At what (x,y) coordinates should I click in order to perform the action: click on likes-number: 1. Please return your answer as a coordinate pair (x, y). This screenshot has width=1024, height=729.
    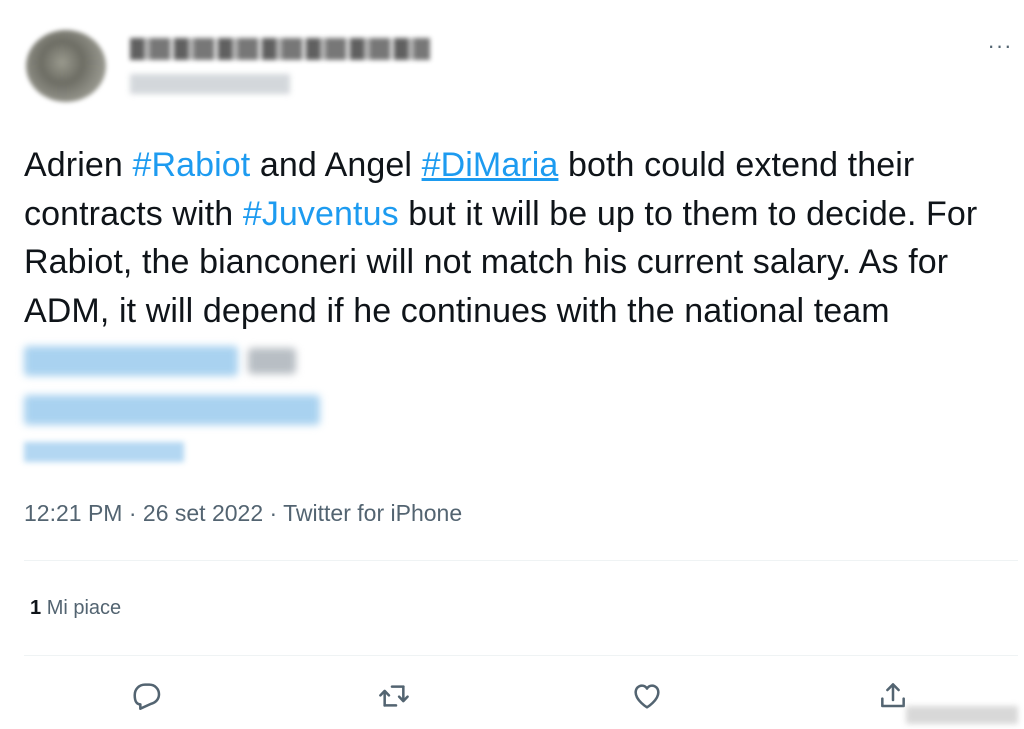
    Looking at the image, I should click on (36, 608).